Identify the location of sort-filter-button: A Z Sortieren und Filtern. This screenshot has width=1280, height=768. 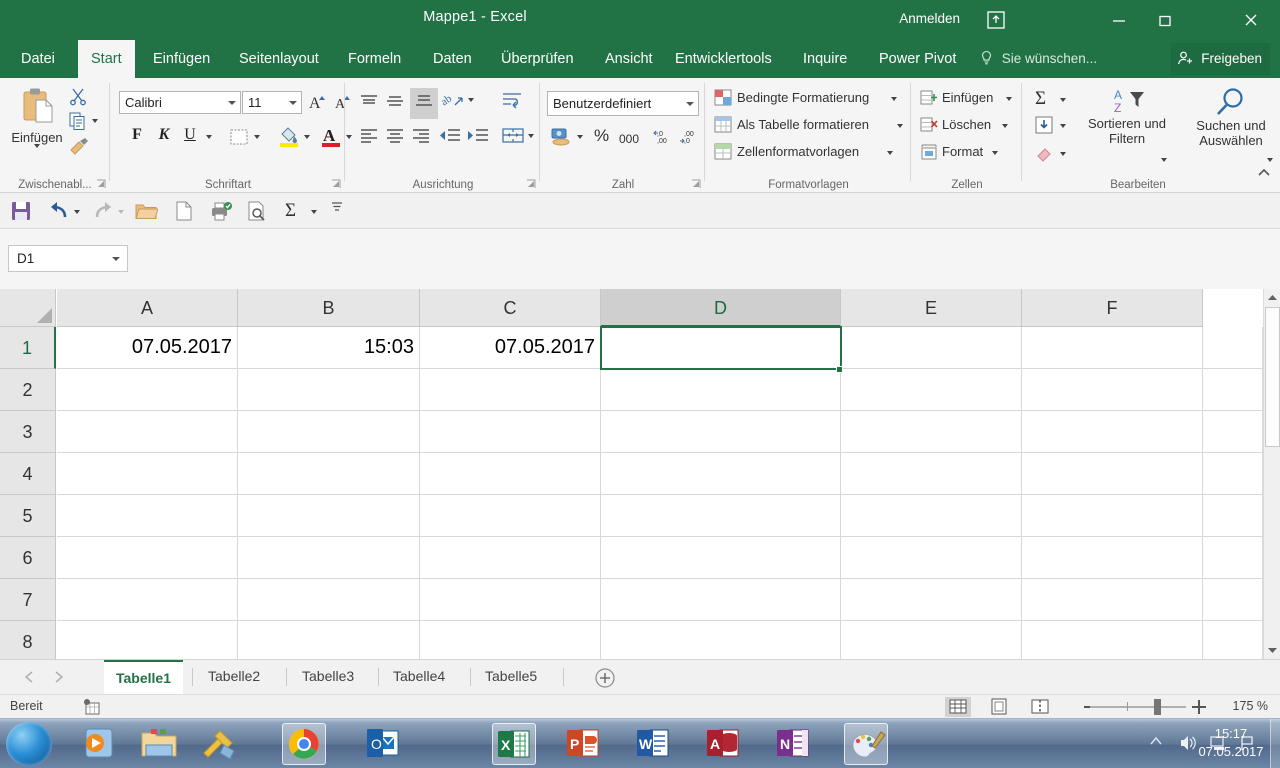
(1127, 124).